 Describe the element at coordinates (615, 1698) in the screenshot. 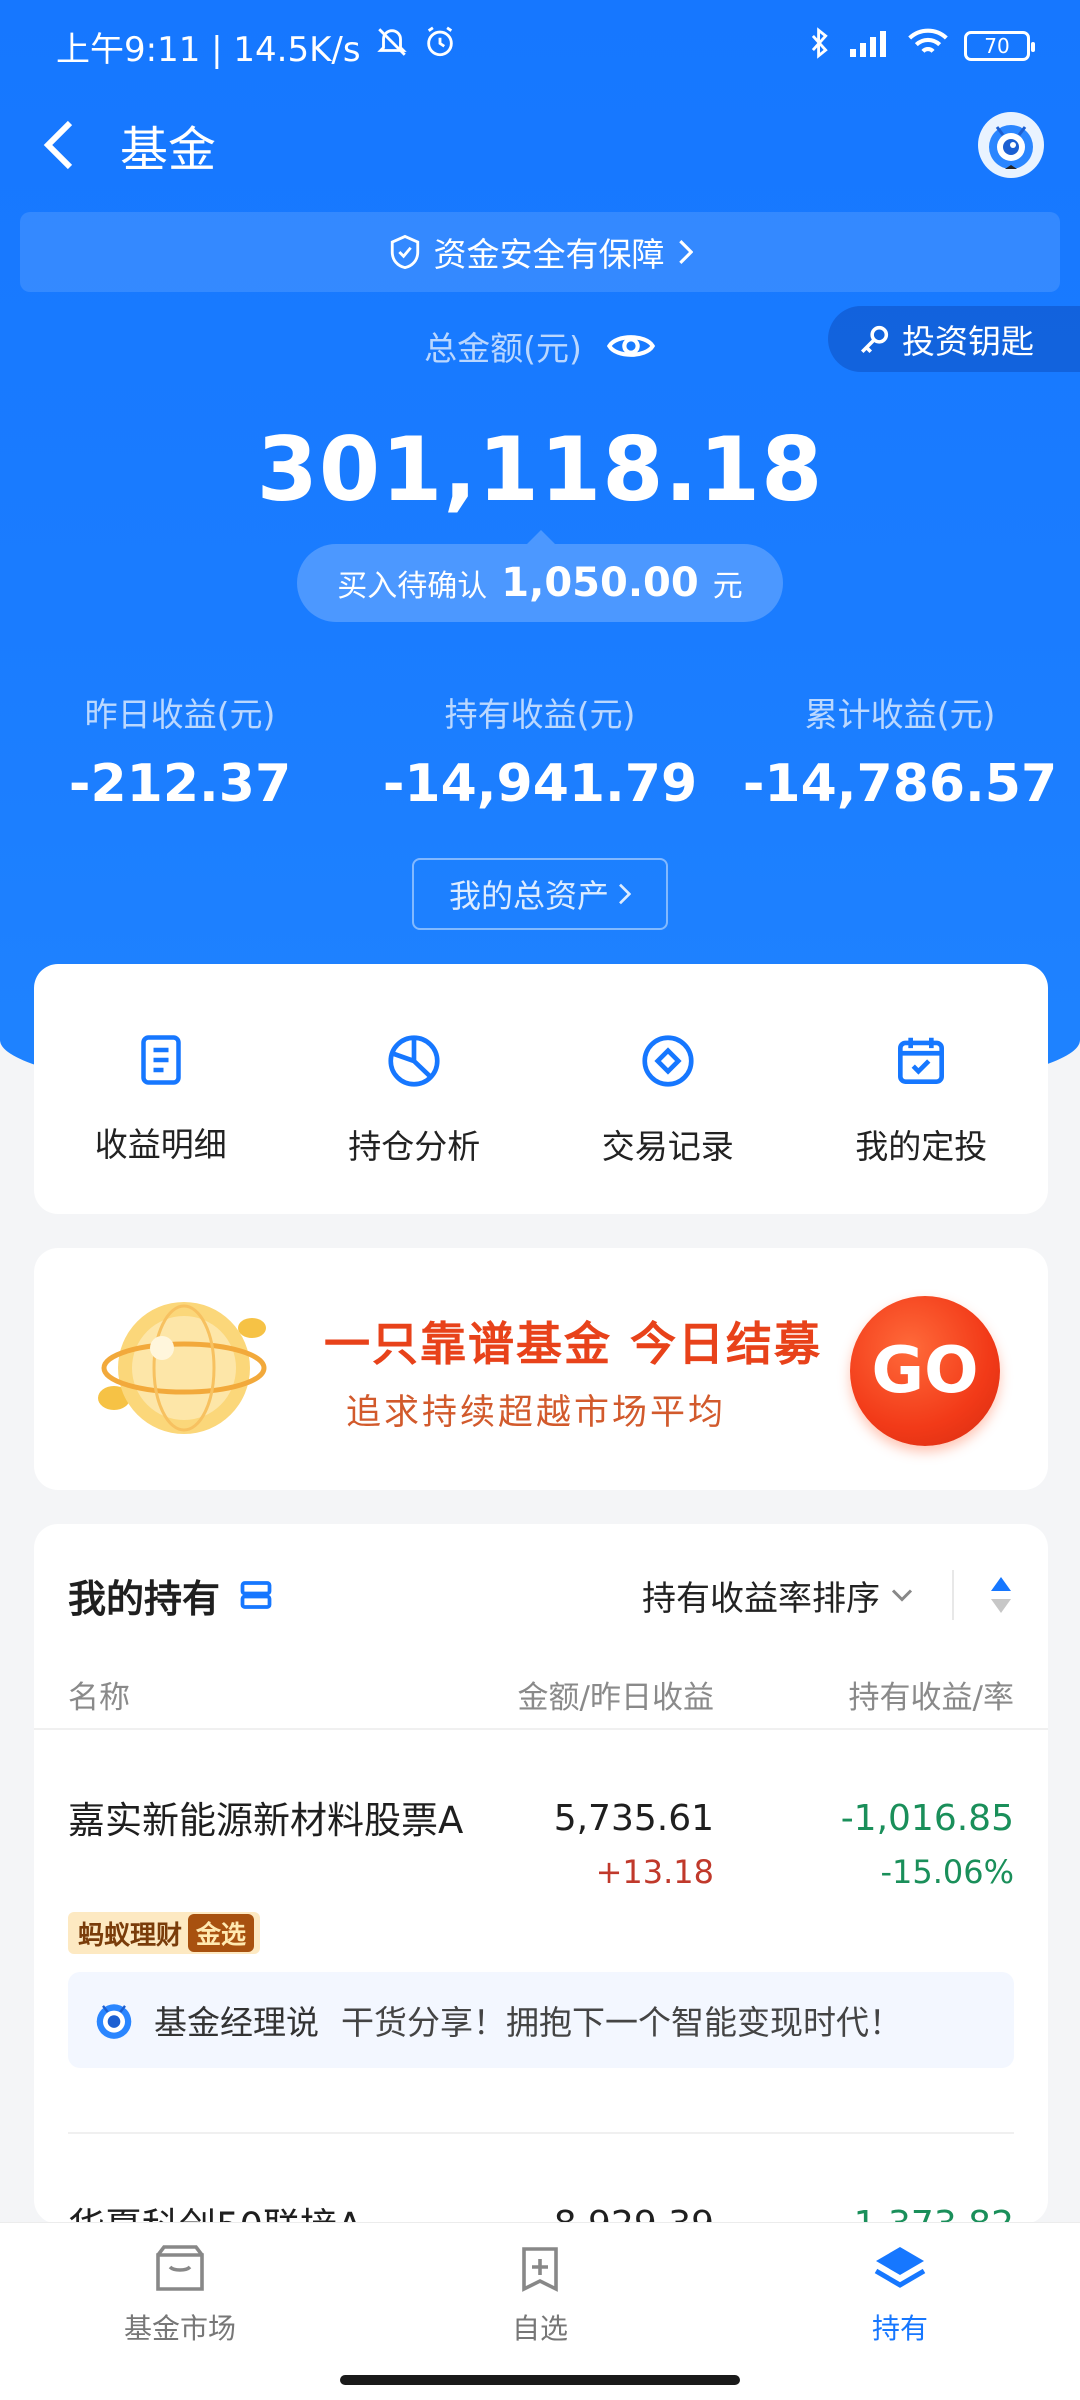

I see `column-amount: 金额/昨日收益` at that location.